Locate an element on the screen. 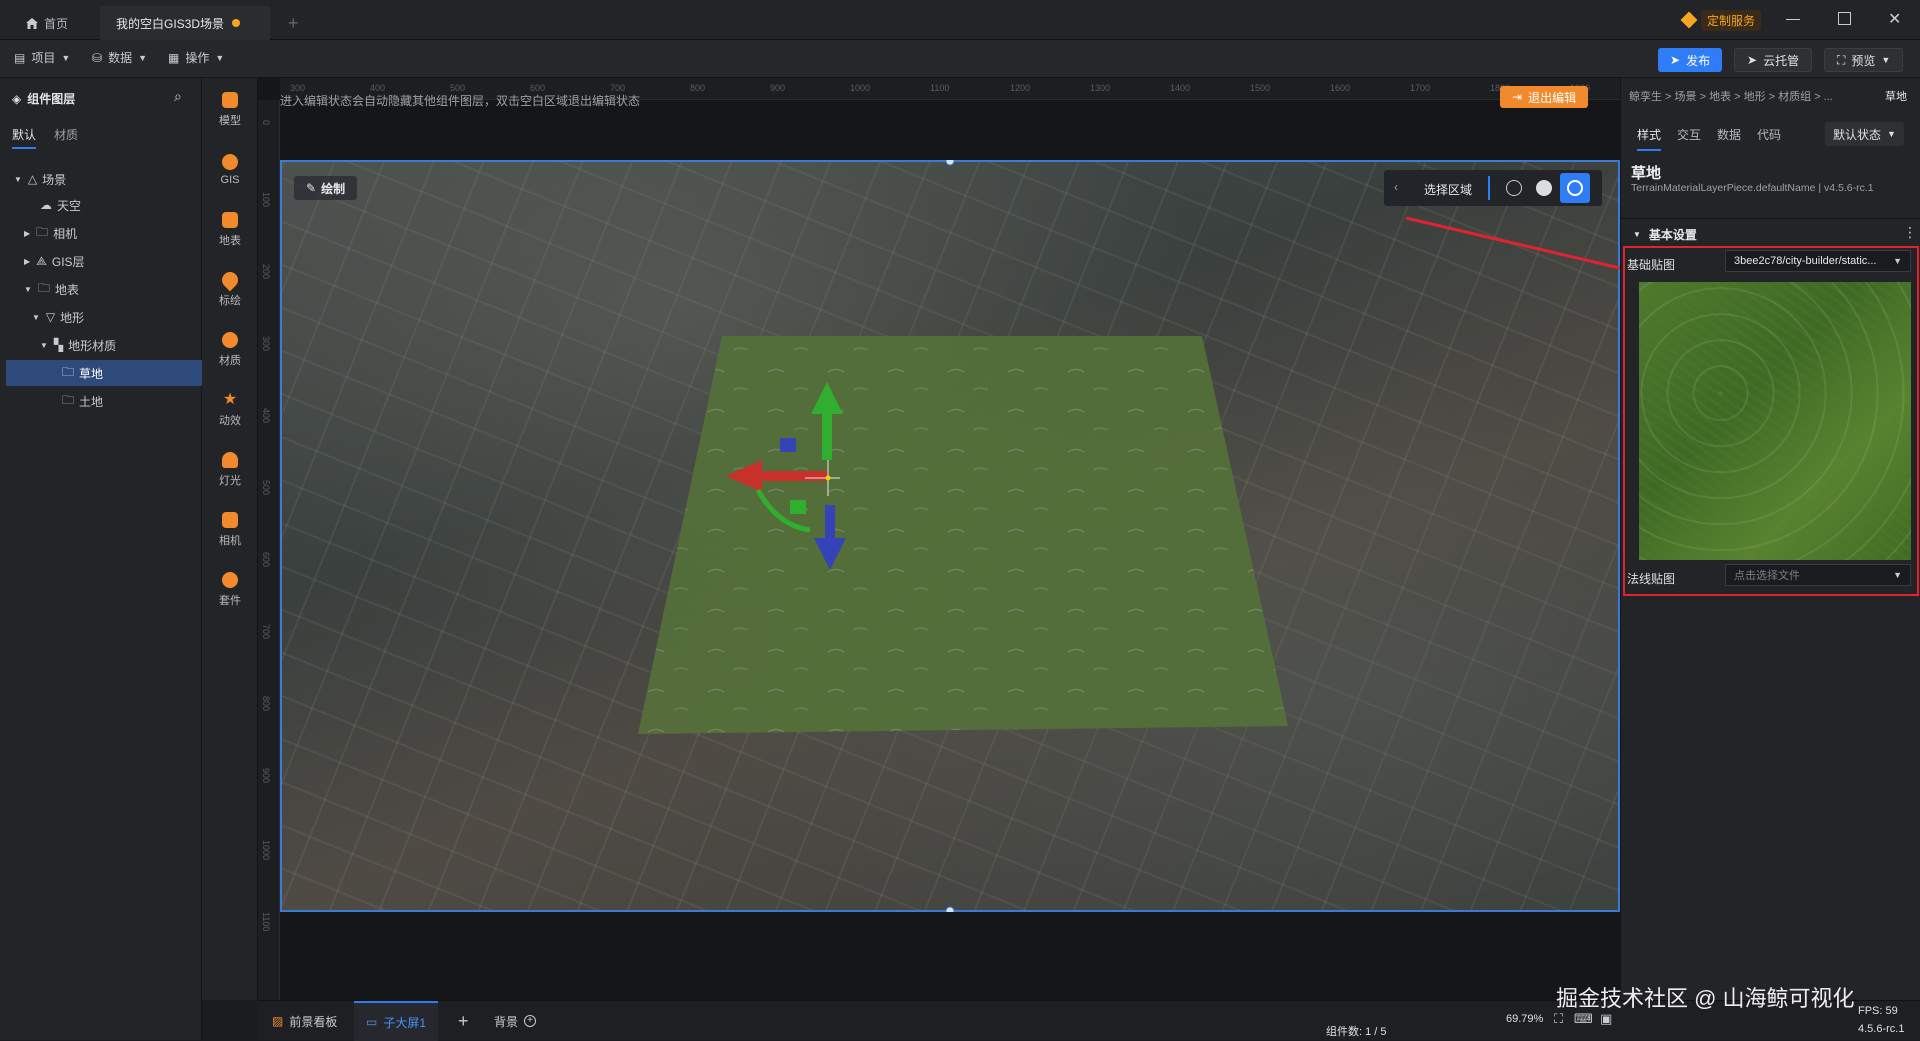 Image resolution: width=1920 pixels, height=1041 pixels. preview-button: ⛶ 预览 ▼ is located at coordinates (1864, 60).